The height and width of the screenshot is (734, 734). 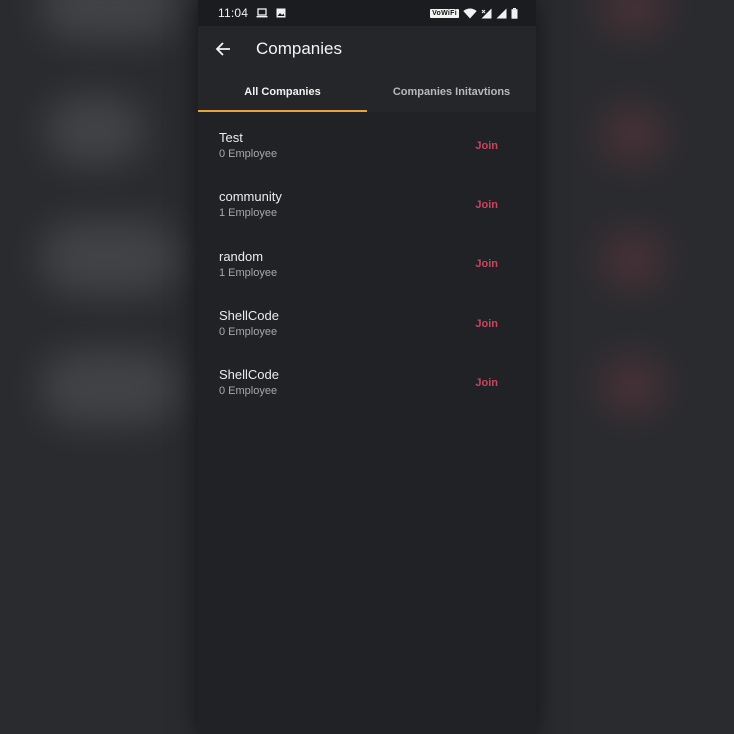 What do you see at coordinates (470, 13) in the screenshot?
I see `wifi-icon` at bounding box center [470, 13].